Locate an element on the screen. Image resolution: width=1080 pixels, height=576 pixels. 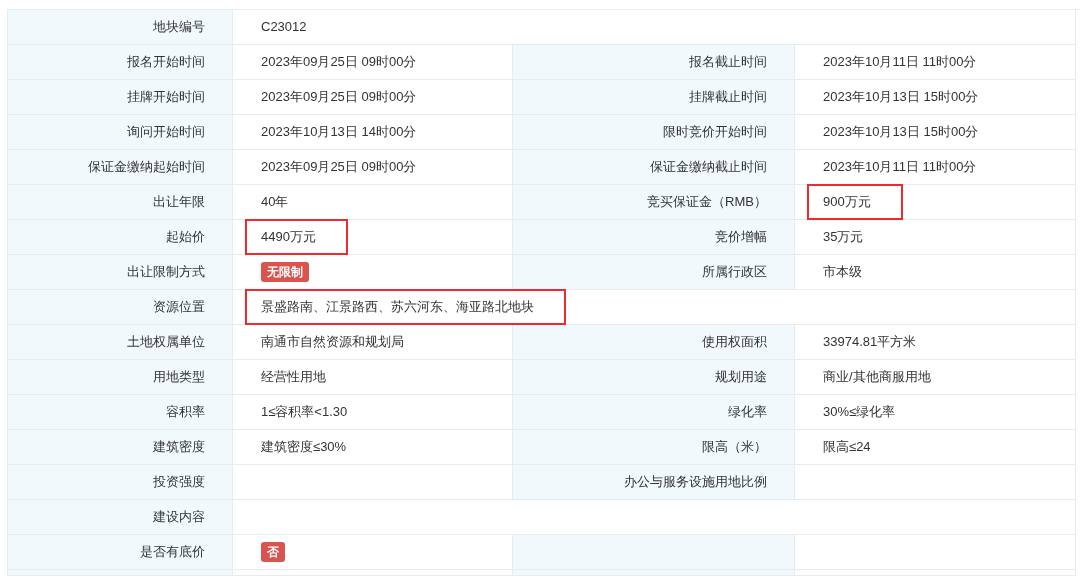
field-label: 限高（米） is located at coordinates (734, 447).